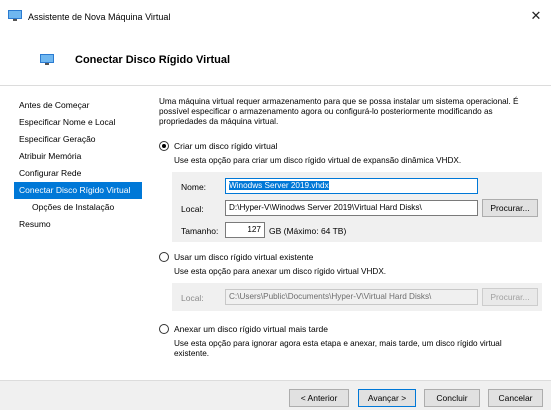 The width and height of the screenshot is (551, 410). Describe the element at coordinates (78, 207) in the screenshot. I see `step-installation-options: Opções de Instalação` at that location.